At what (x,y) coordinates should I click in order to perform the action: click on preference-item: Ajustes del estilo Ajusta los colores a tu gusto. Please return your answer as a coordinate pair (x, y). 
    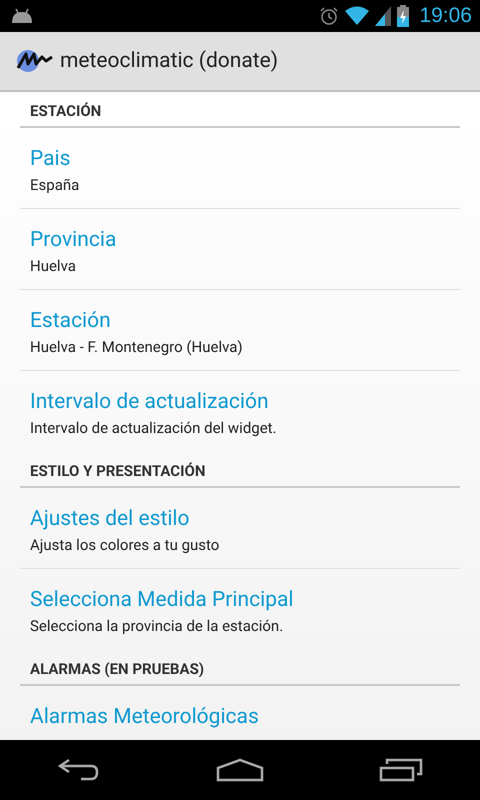
    Looking at the image, I should click on (240, 528).